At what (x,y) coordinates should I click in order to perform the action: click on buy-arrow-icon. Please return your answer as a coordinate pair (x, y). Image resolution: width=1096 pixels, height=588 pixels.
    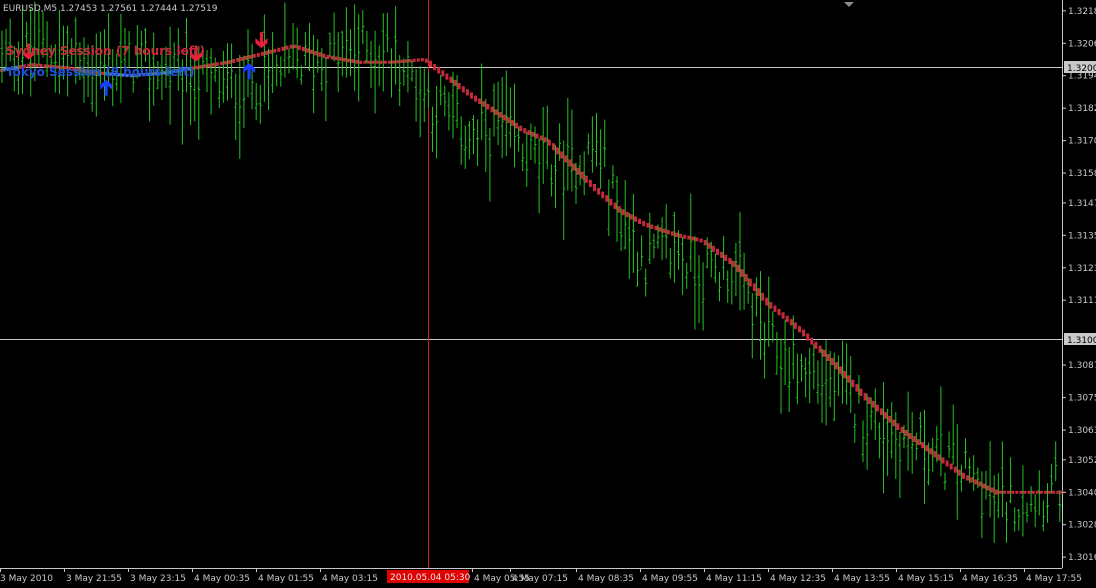
    Looking at the image, I should click on (106, 87).